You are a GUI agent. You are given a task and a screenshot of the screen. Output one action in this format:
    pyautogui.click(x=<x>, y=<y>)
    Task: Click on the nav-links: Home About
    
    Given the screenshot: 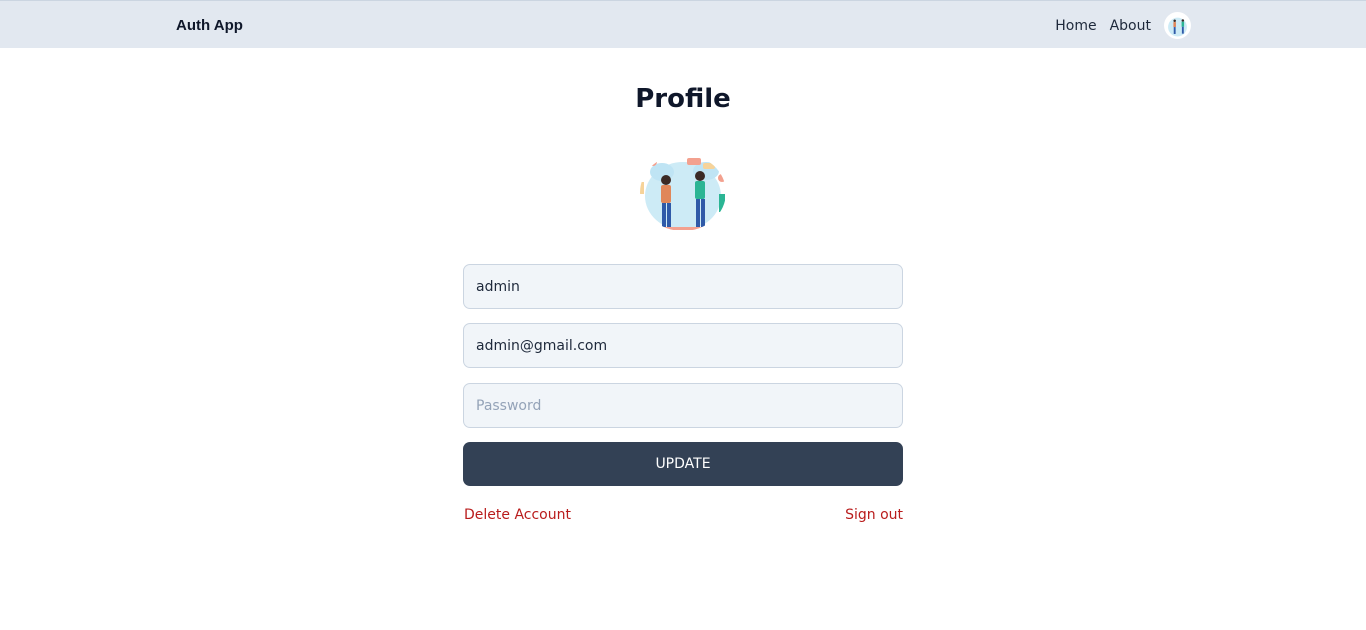 What is the action you would take?
    pyautogui.click(x=1123, y=25)
    